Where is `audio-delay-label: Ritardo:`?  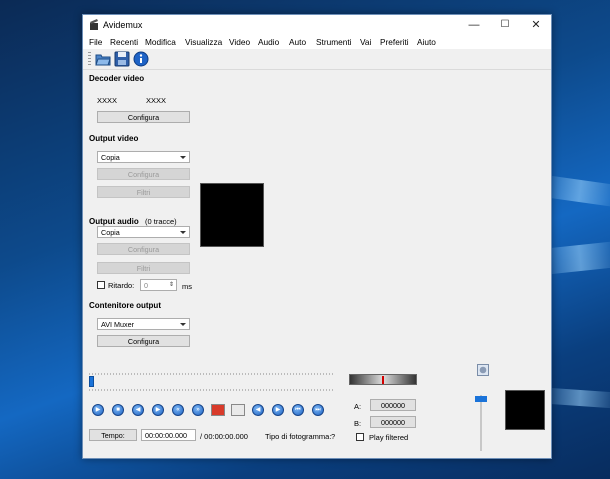
audio-delay-label: Ritardo: is located at coordinates (121, 285).